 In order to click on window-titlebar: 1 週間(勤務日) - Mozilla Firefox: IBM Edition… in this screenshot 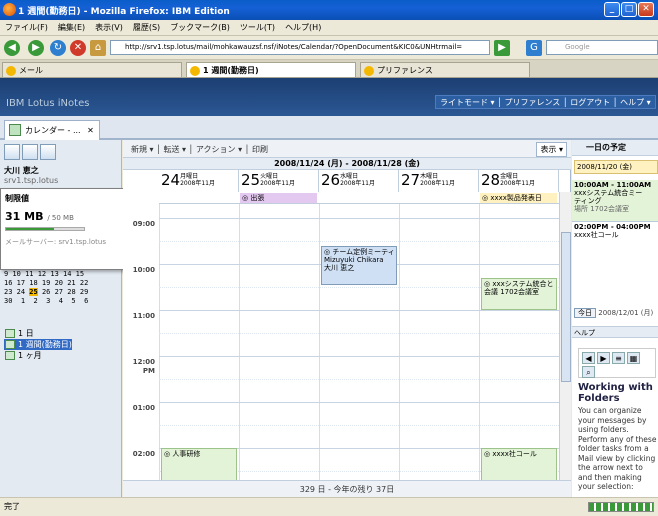, I will do `click(329, 10)`.